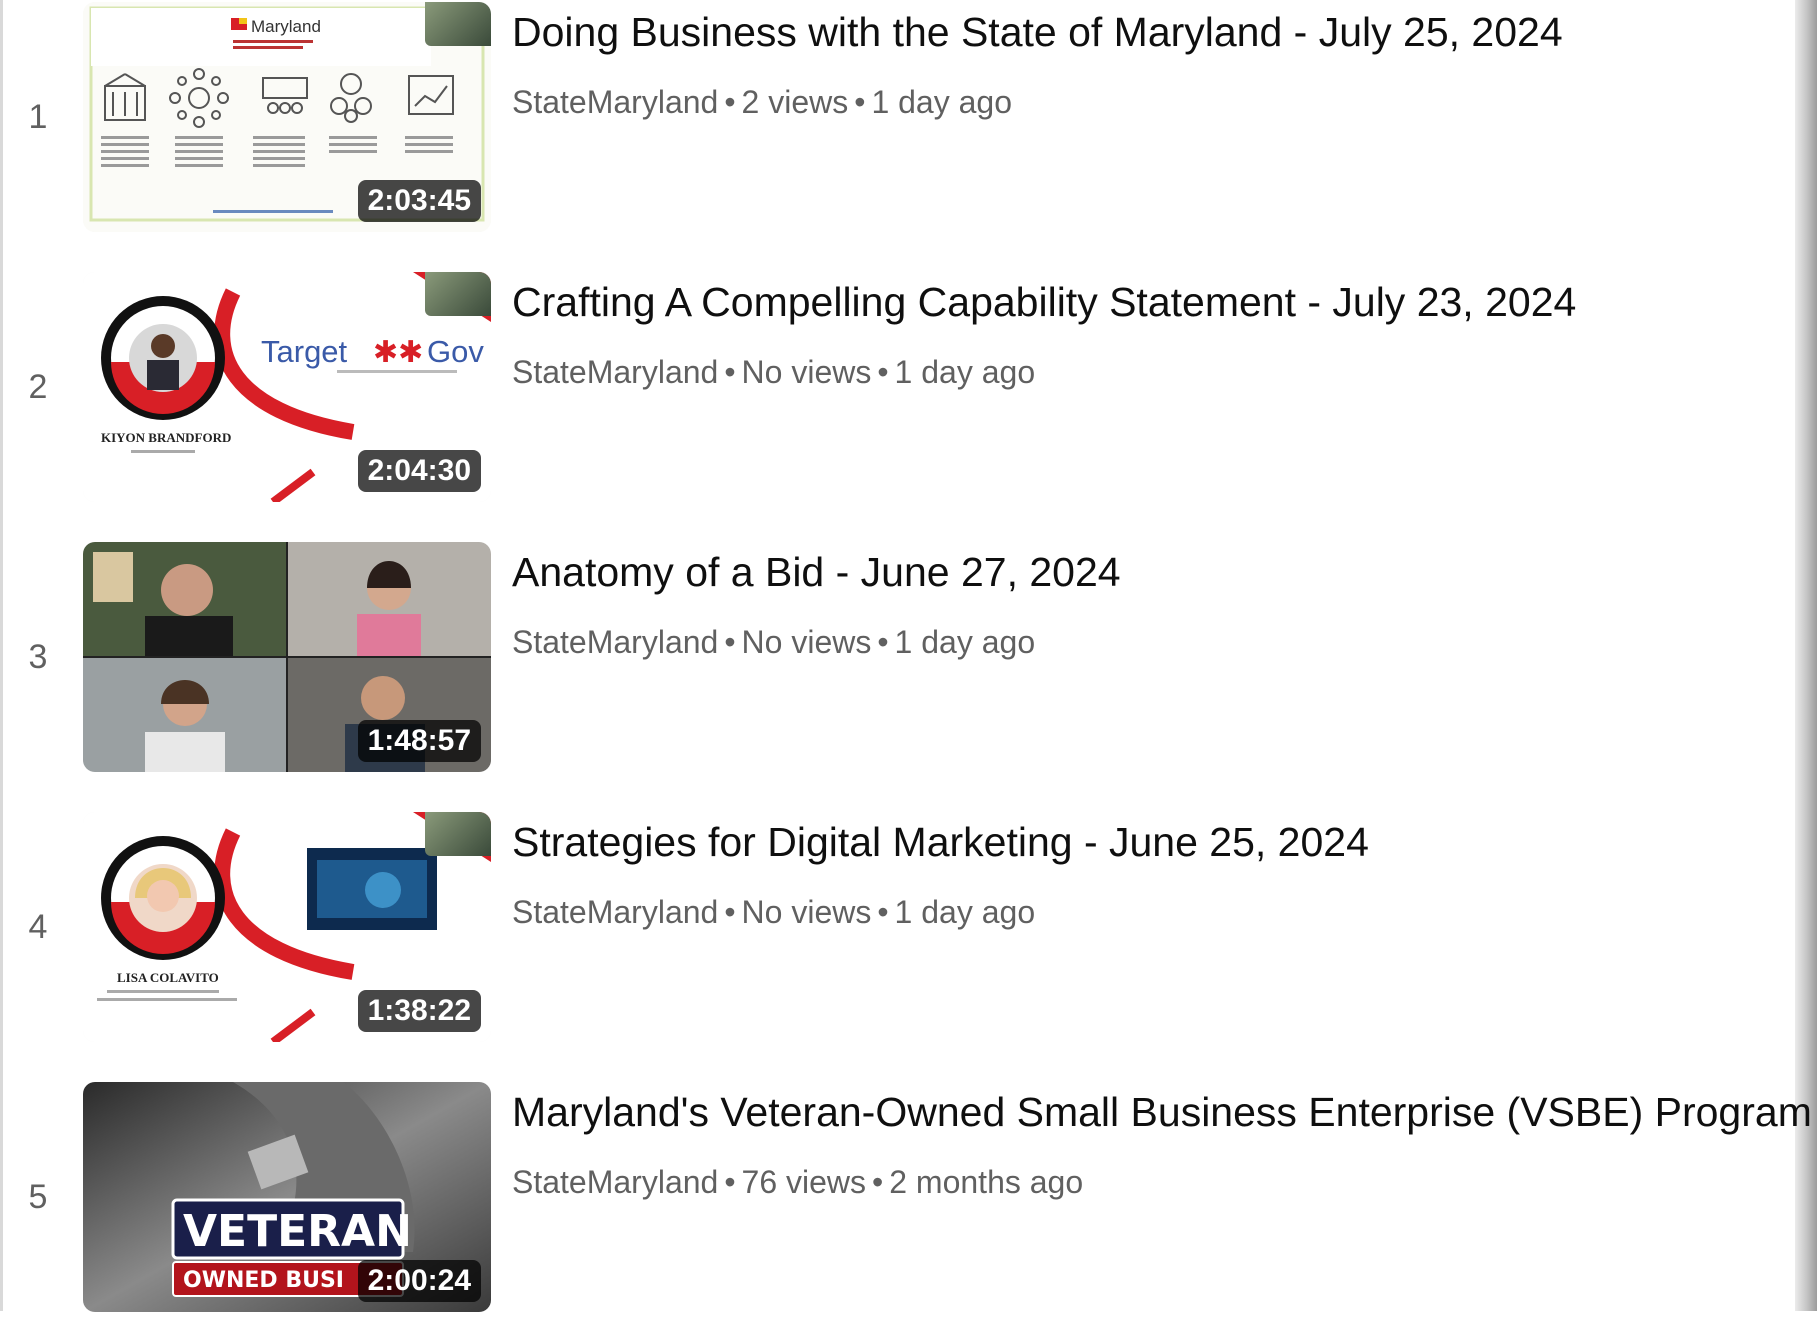 The image size is (1817, 1337). What do you see at coordinates (419, 1281) in the screenshot?
I see `duration-badge: 2:00:24` at bounding box center [419, 1281].